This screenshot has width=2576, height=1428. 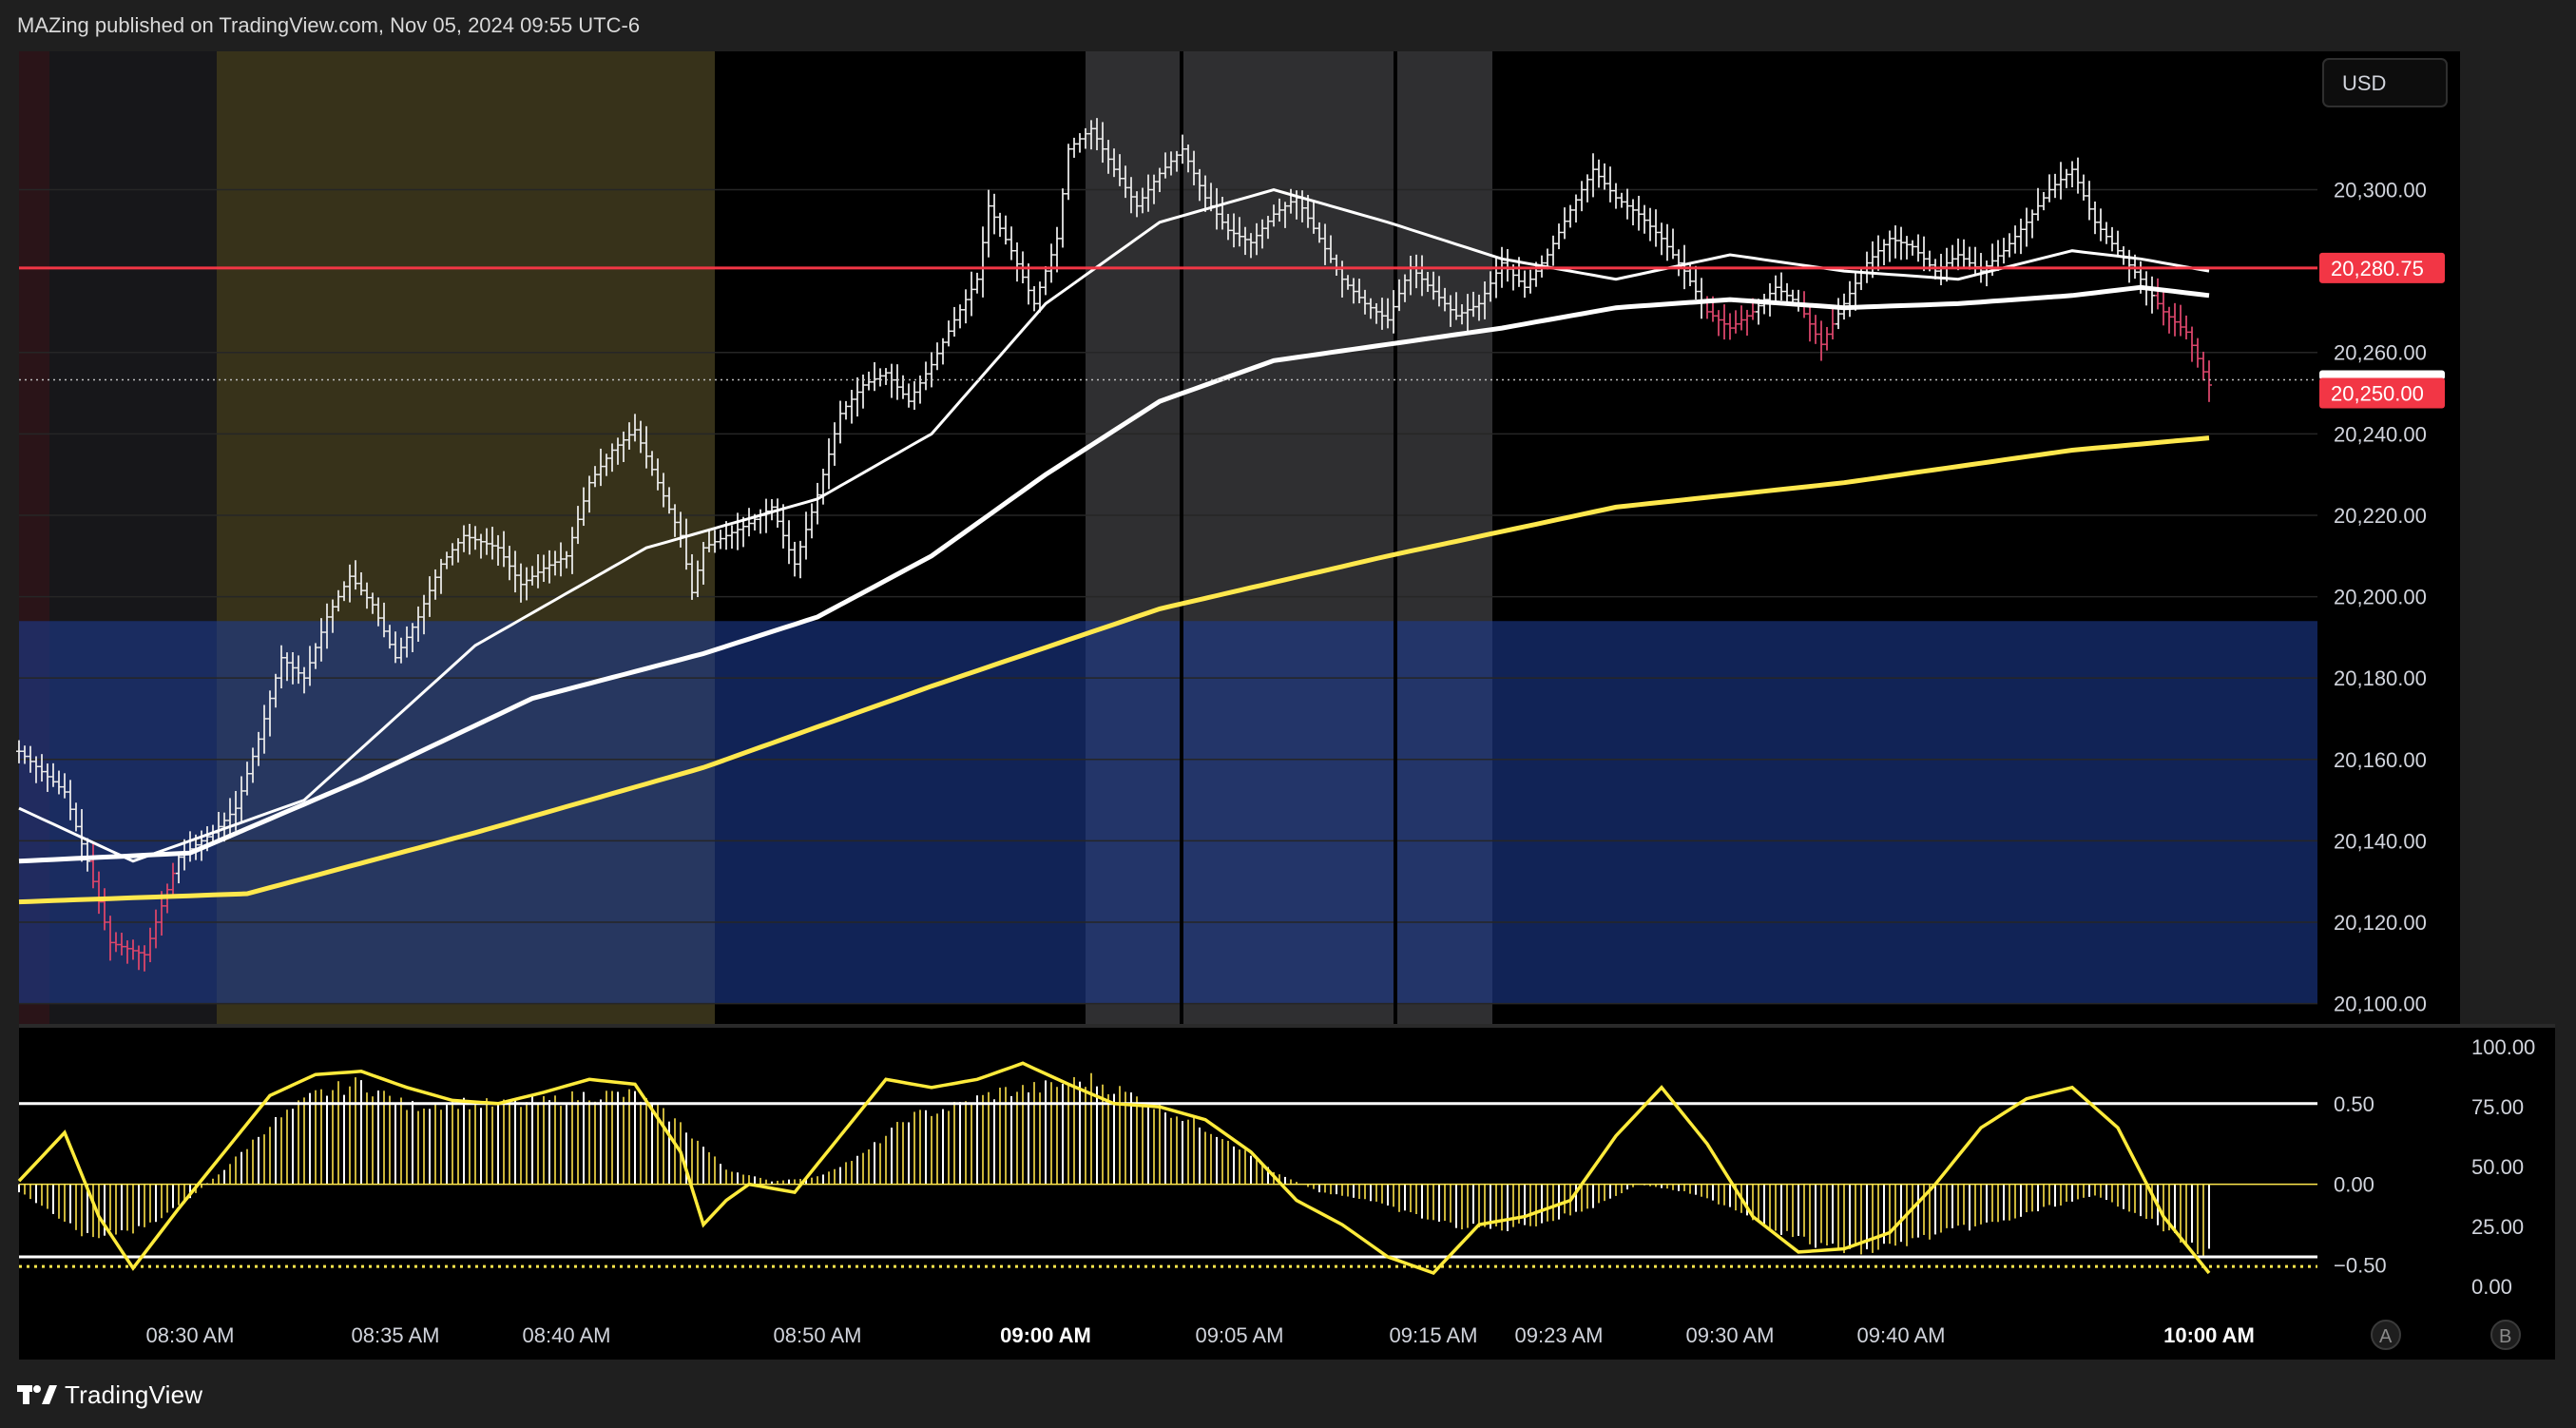 I want to click on price-tick-label: 20,240.00, so click(x=2380, y=434).